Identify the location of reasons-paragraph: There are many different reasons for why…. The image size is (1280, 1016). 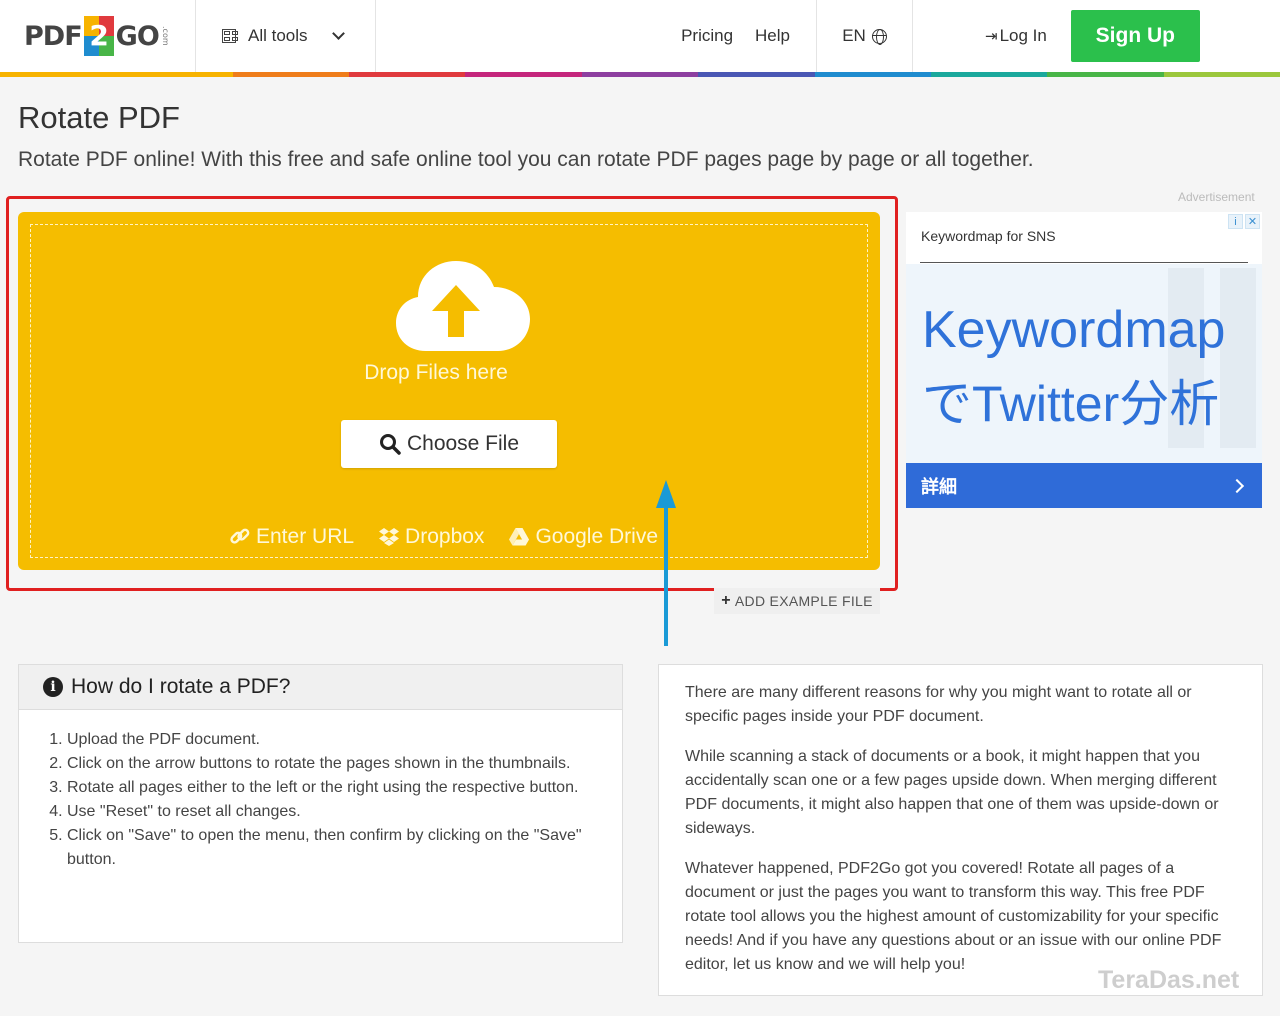
(938, 704).